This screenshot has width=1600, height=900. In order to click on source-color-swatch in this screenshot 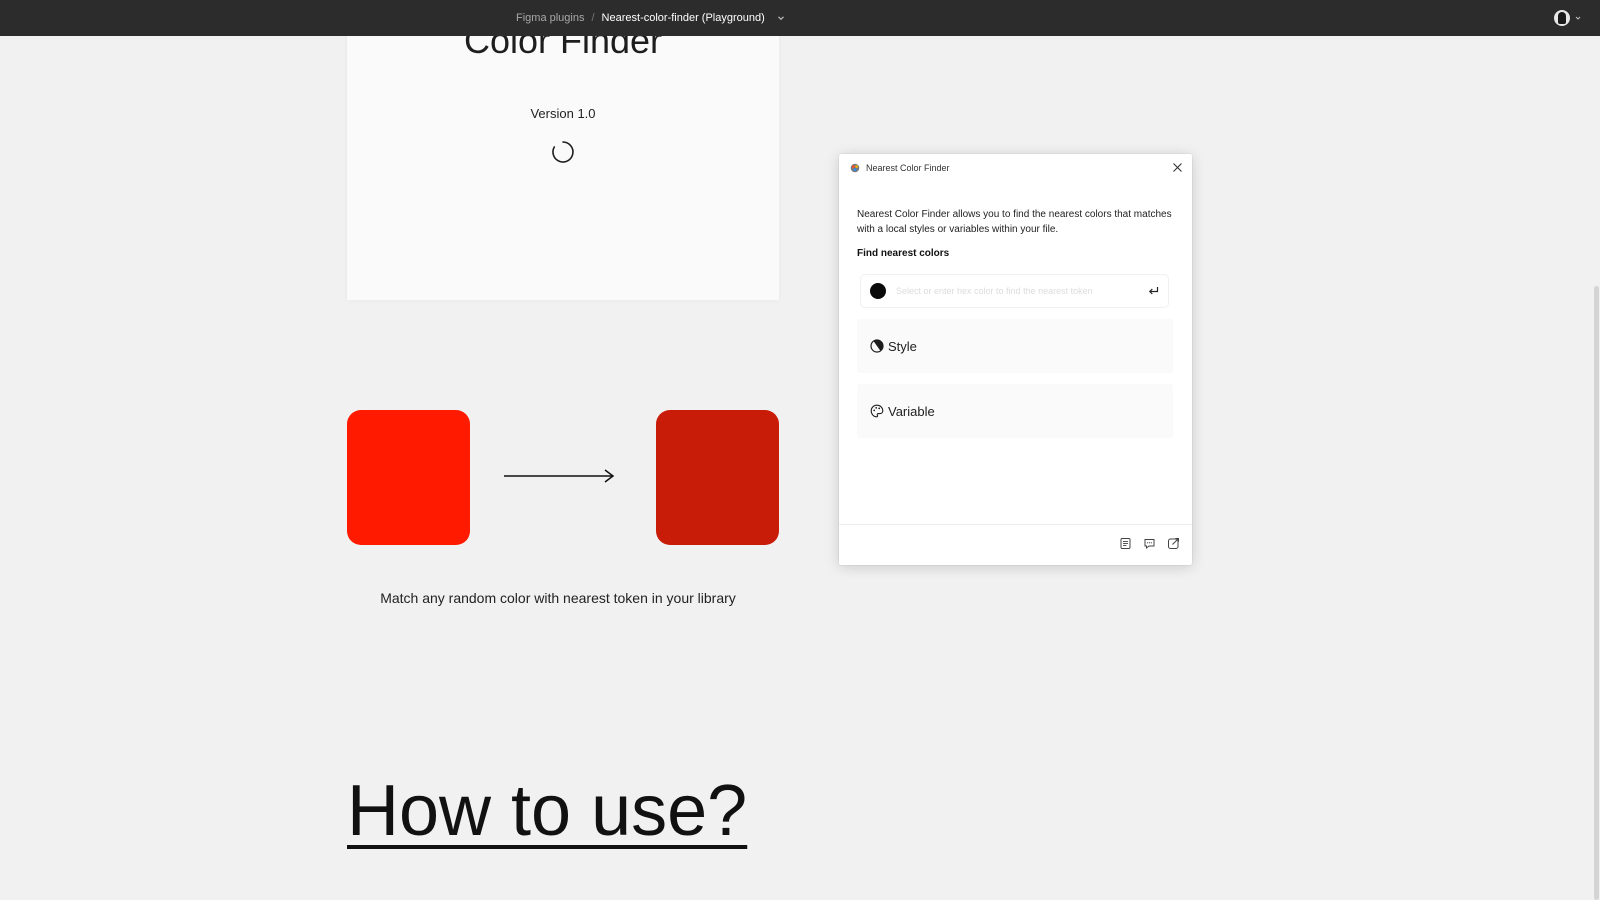, I will do `click(408, 477)`.